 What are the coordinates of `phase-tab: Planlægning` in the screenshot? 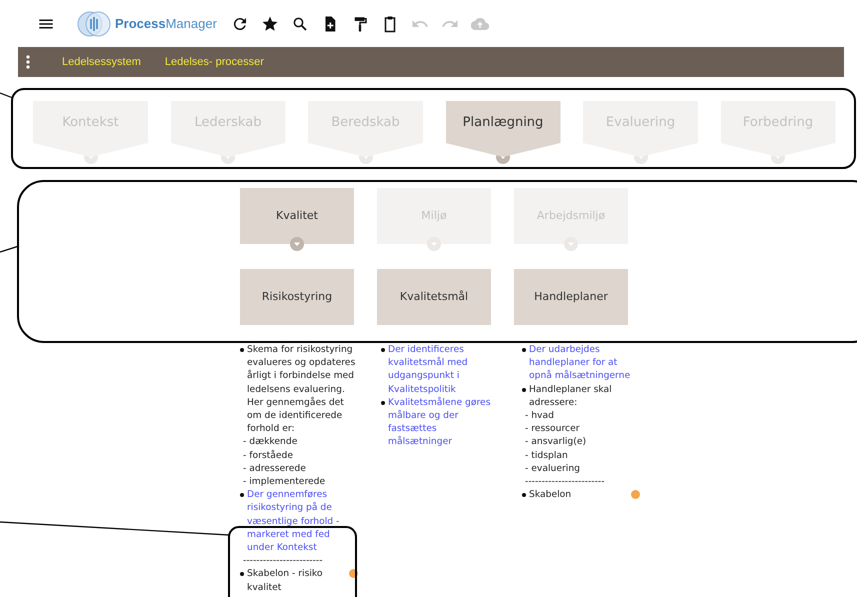 It's located at (503, 129).